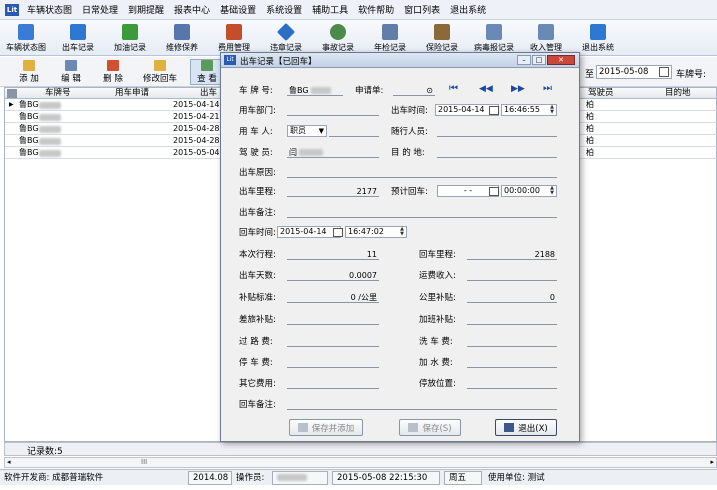 This screenshot has width=717, height=490. I want to click on travel-subsidy-field, so click(333, 319).